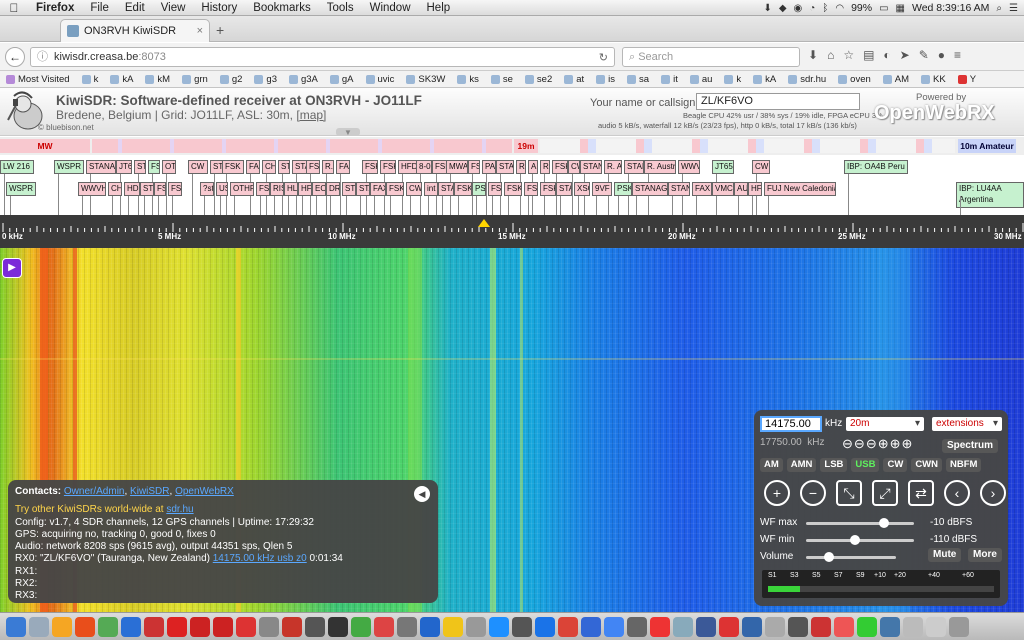 This screenshot has width=1024, height=640. Describe the element at coordinates (311, 115) in the screenshot. I see `map-link: [map]` at that location.